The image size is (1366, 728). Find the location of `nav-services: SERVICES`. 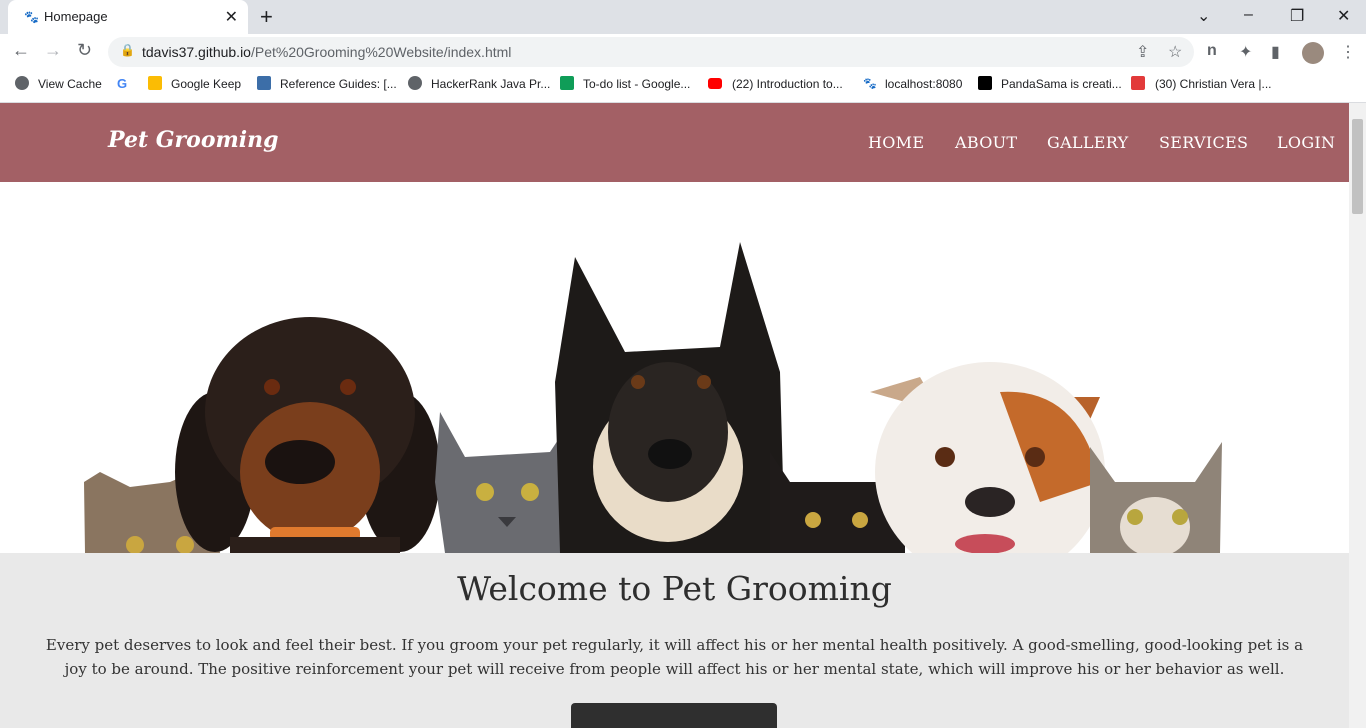

nav-services: SERVICES is located at coordinates (1203, 142).